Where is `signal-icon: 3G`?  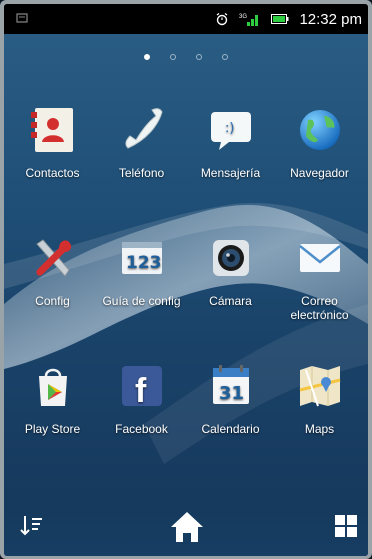 signal-icon: 3G is located at coordinates (249, 20).